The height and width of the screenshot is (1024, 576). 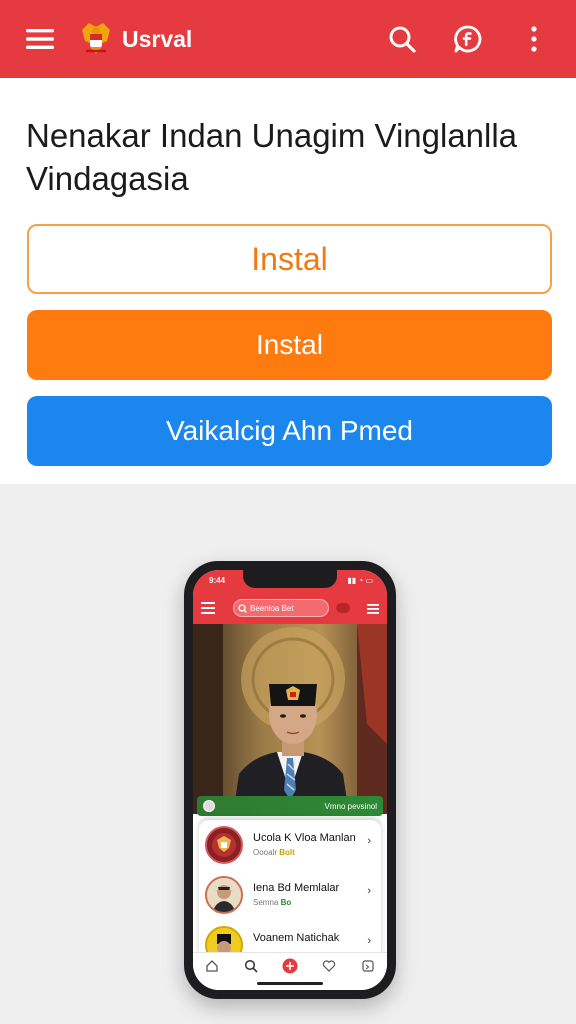 What do you see at coordinates (272, 608) in the screenshot?
I see `phone-search-placeholder: Beenloa Bet` at bounding box center [272, 608].